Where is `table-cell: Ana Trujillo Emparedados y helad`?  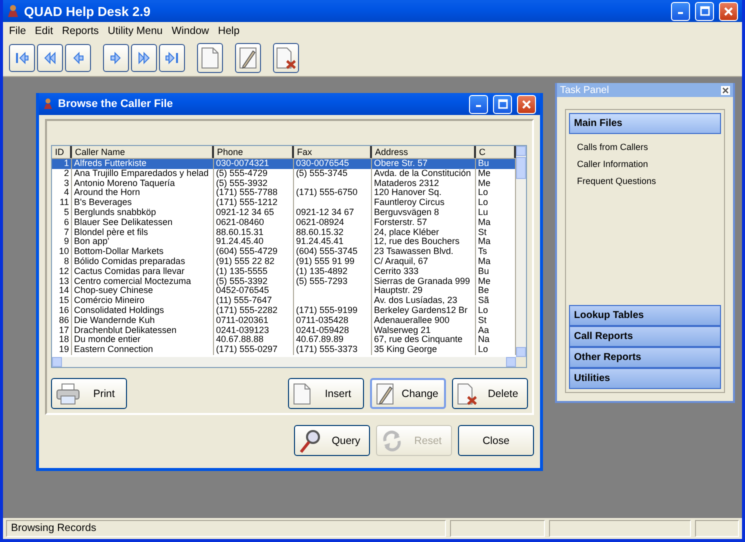
table-cell: Ana Trujillo Emparedados y helad is located at coordinates (143, 173).